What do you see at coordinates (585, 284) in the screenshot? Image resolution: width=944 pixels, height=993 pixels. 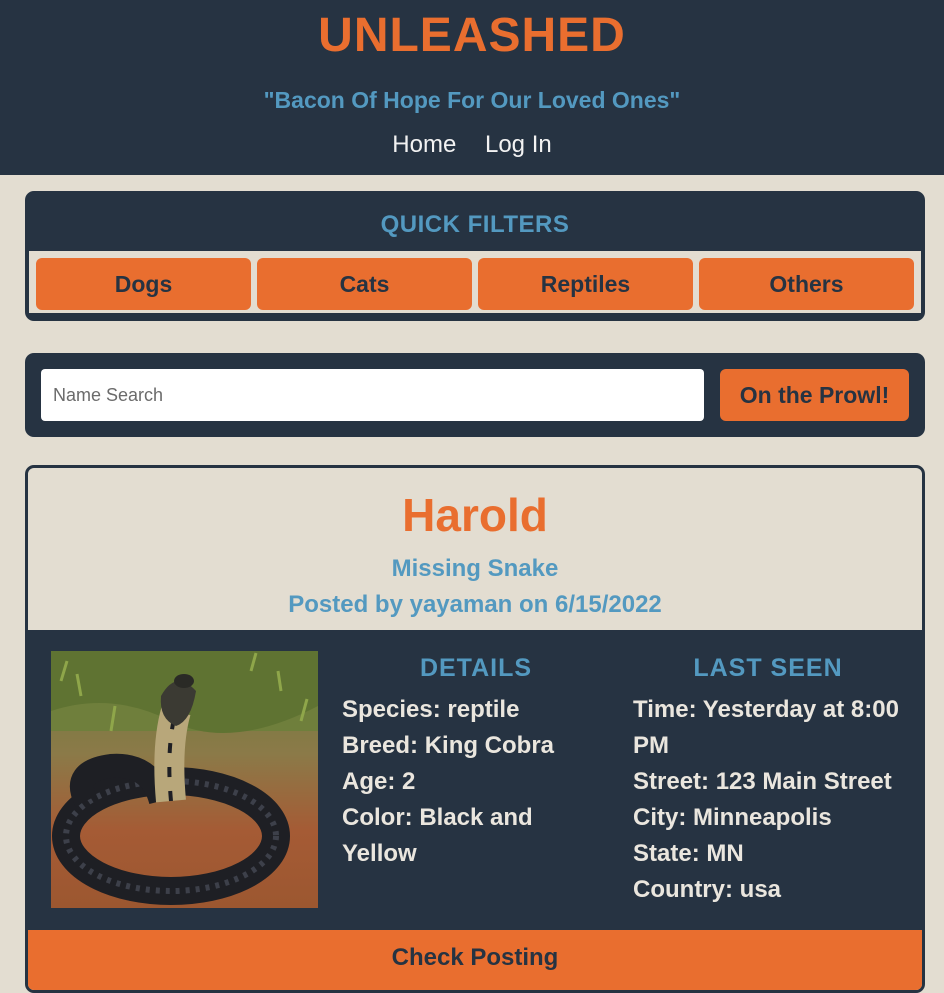 I see `filter-reptiles-button: Reptiles` at bounding box center [585, 284].